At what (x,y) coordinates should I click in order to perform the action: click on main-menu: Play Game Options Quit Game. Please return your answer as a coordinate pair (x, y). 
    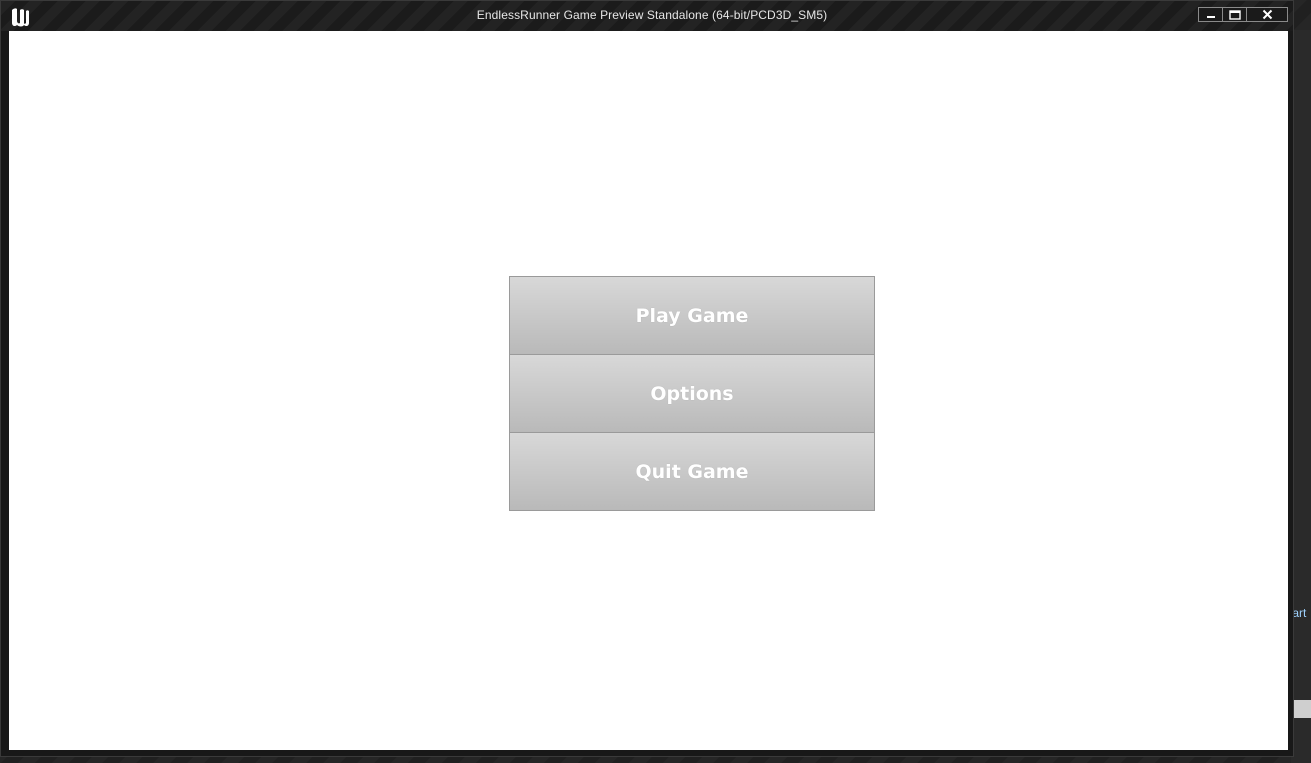
    Looking at the image, I should click on (692, 393).